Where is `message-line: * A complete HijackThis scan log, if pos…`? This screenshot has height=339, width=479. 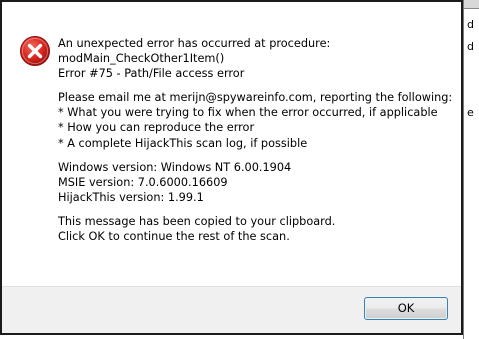
message-line: * A complete HijackThis scan log, if pos… is located at coordinates (183, 143).